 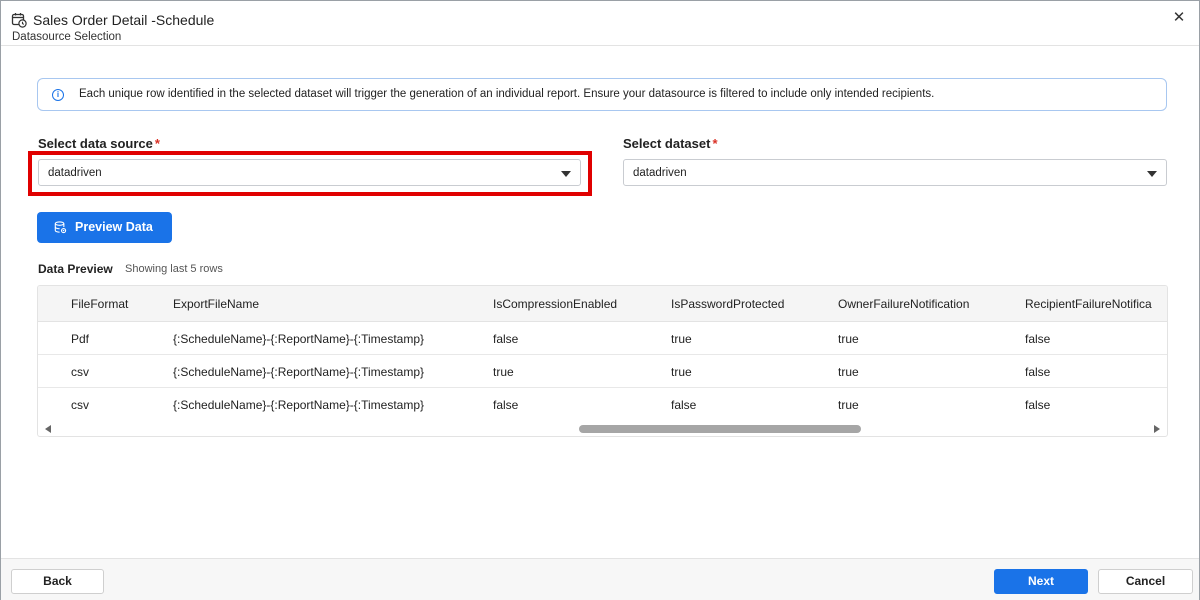 What do you see at coordinates (1179, 18) in the screenshot?
I see `close-icon: ✕` at bounding box center [1179, 18].